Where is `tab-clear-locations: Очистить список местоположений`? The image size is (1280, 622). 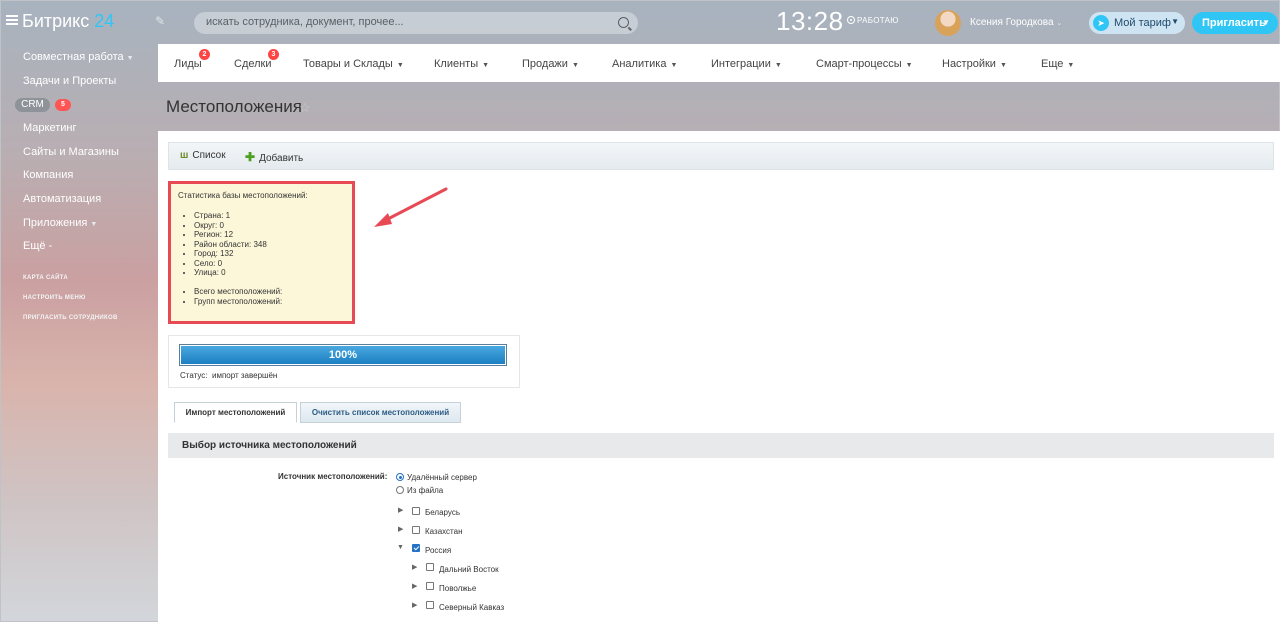
tab-clear-locations: Очистить список местоположений is located at coordinates (380, 412).